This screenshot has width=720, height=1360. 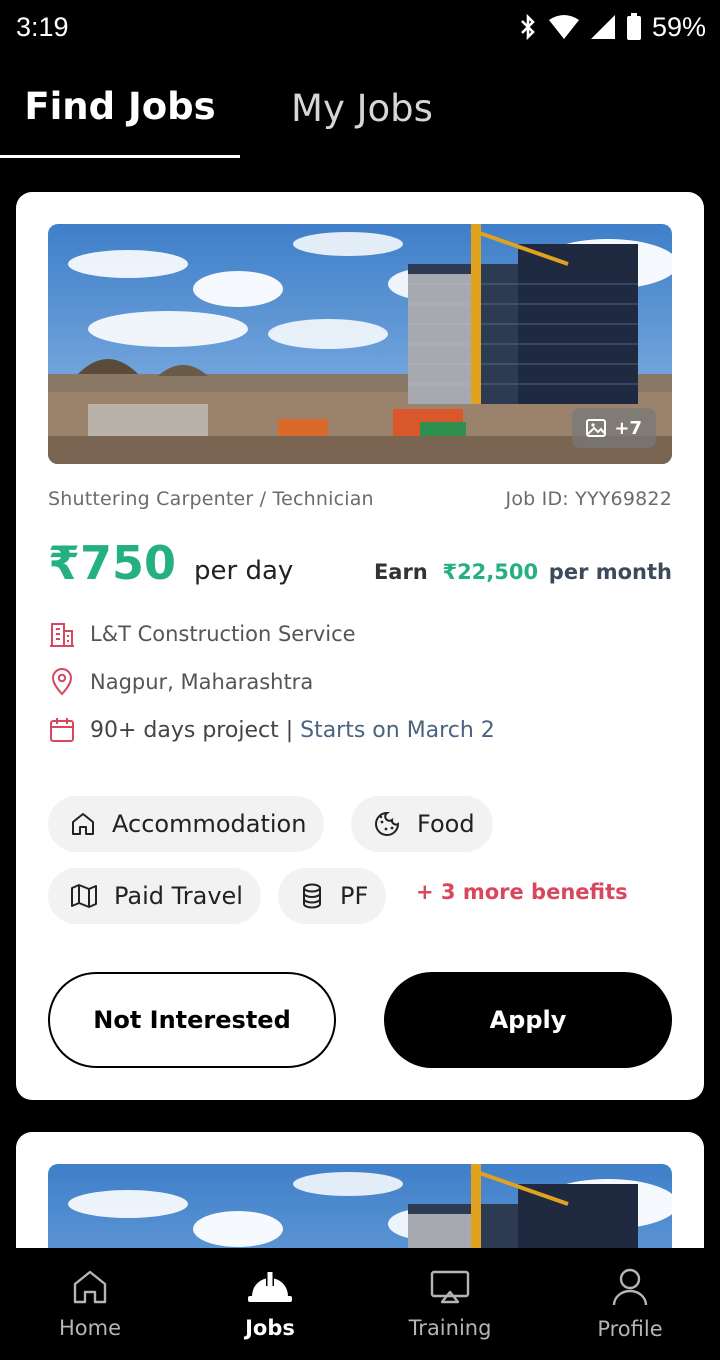 I want to click on duration-length: 90+ days project |, so click(x=192, y=730).